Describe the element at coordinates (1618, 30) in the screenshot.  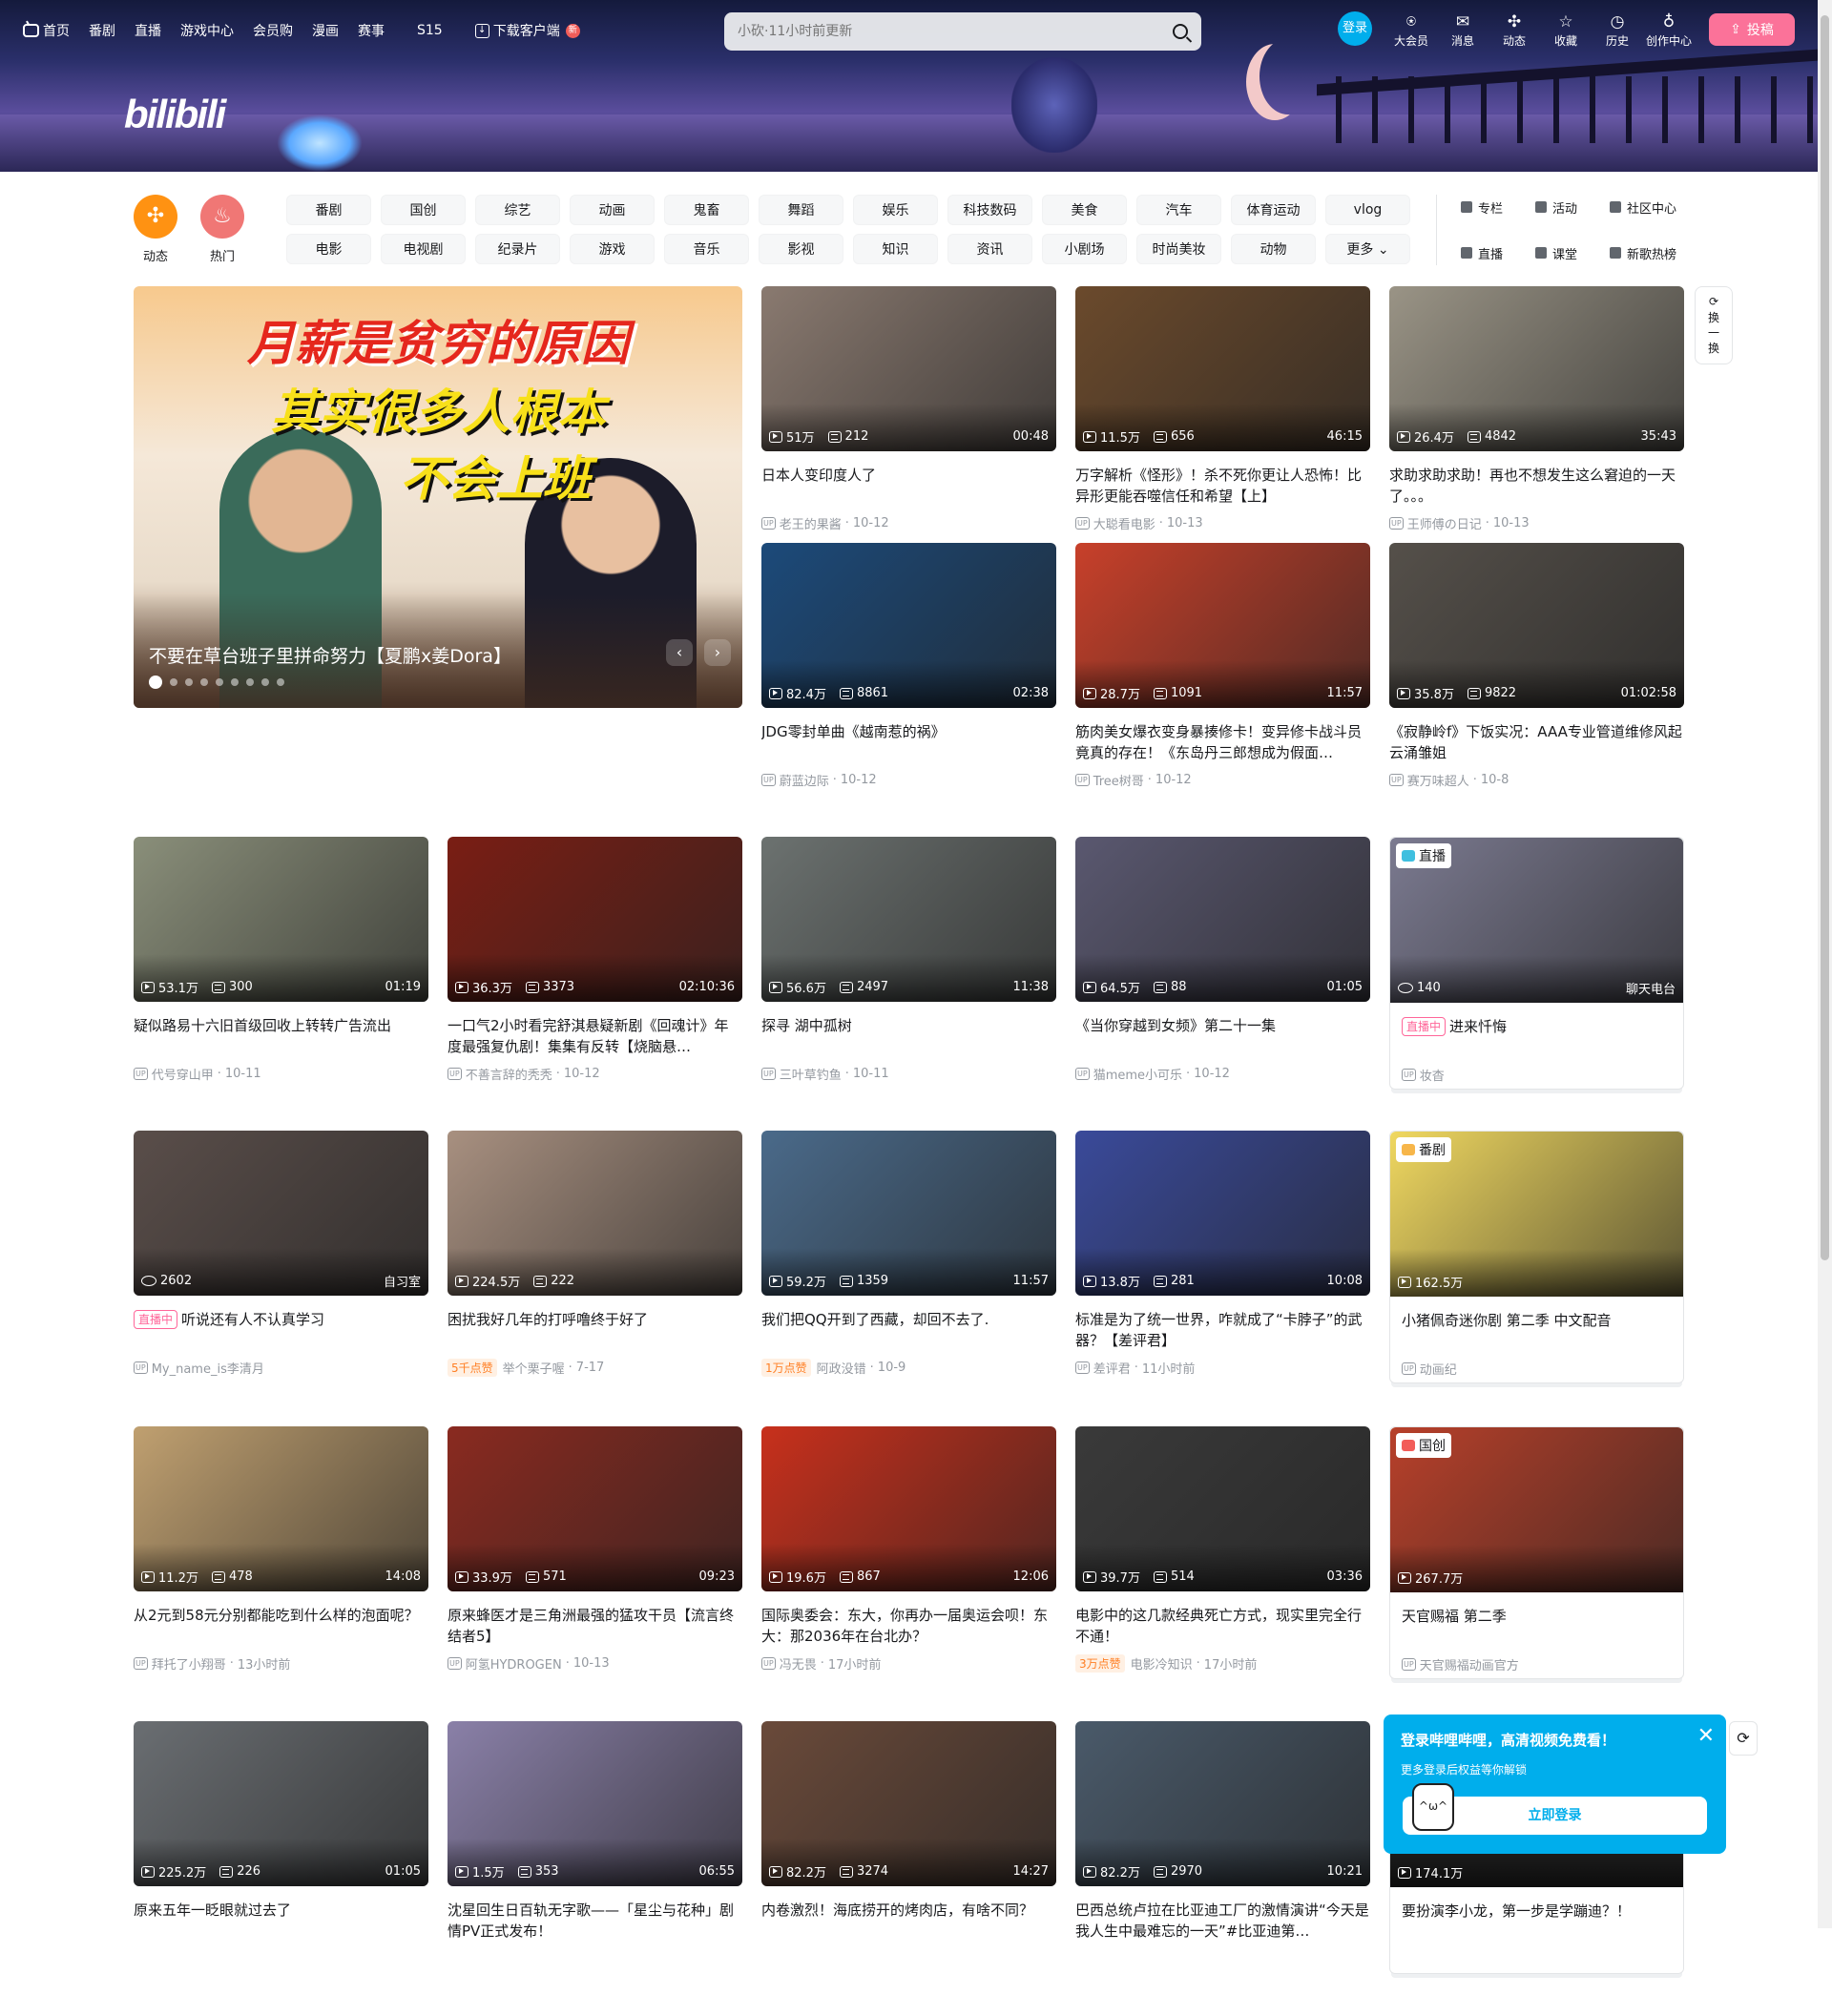
I see `header-4-item: ◷ 历史` at that location.